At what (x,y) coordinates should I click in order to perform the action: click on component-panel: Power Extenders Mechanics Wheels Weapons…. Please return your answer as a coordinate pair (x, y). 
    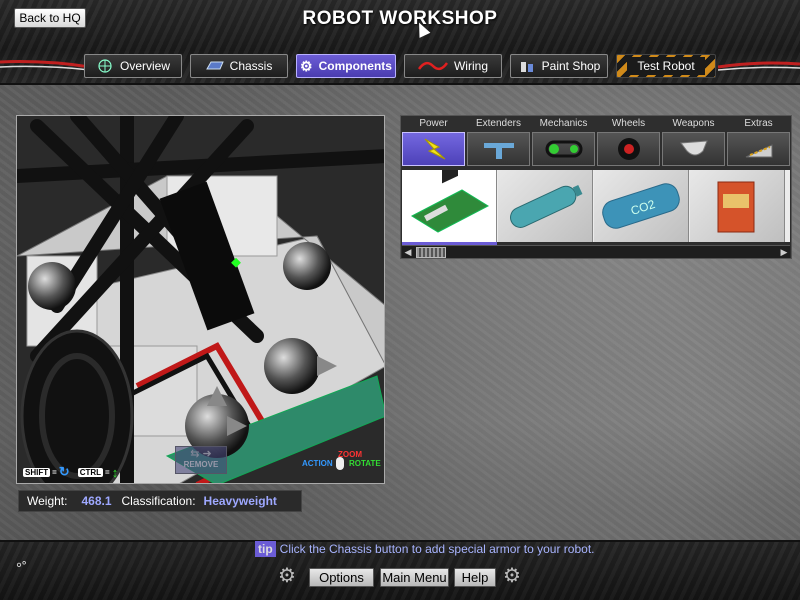
    Looking at the image, I should click on (596, 187).